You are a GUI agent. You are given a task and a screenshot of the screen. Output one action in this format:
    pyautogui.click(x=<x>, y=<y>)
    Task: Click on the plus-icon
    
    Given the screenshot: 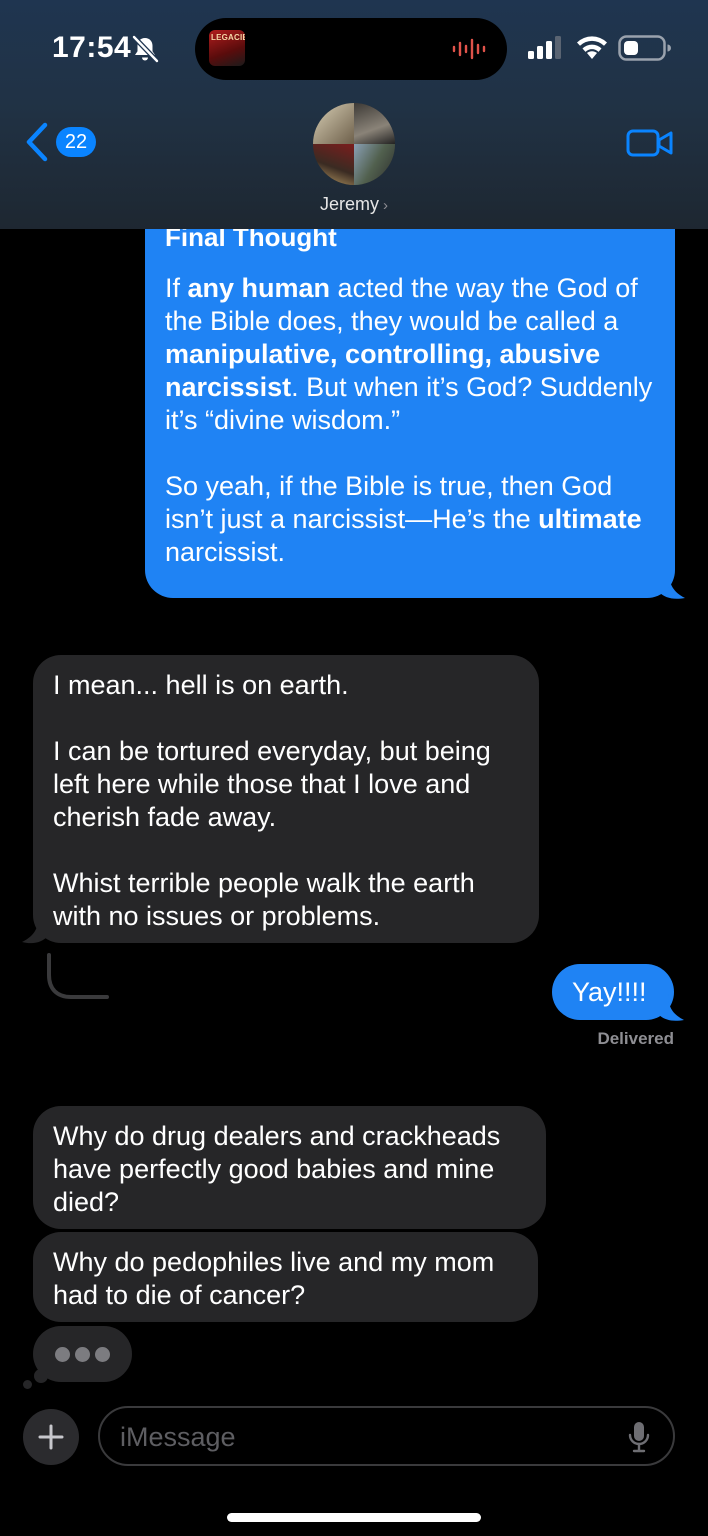 What is the action you would take?
    pyautogui.click(x=51, y=1437)
    